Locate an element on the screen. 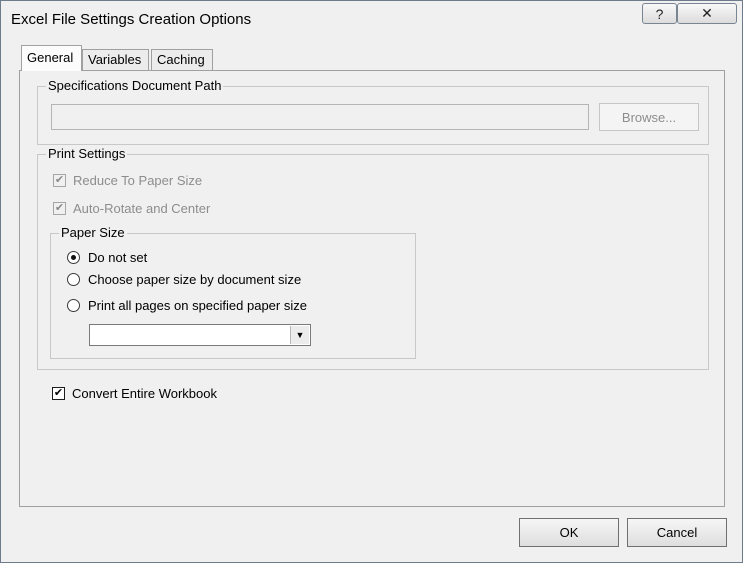 The image size is (743, 563). spec-path-input is located at coordinates (320, 117).